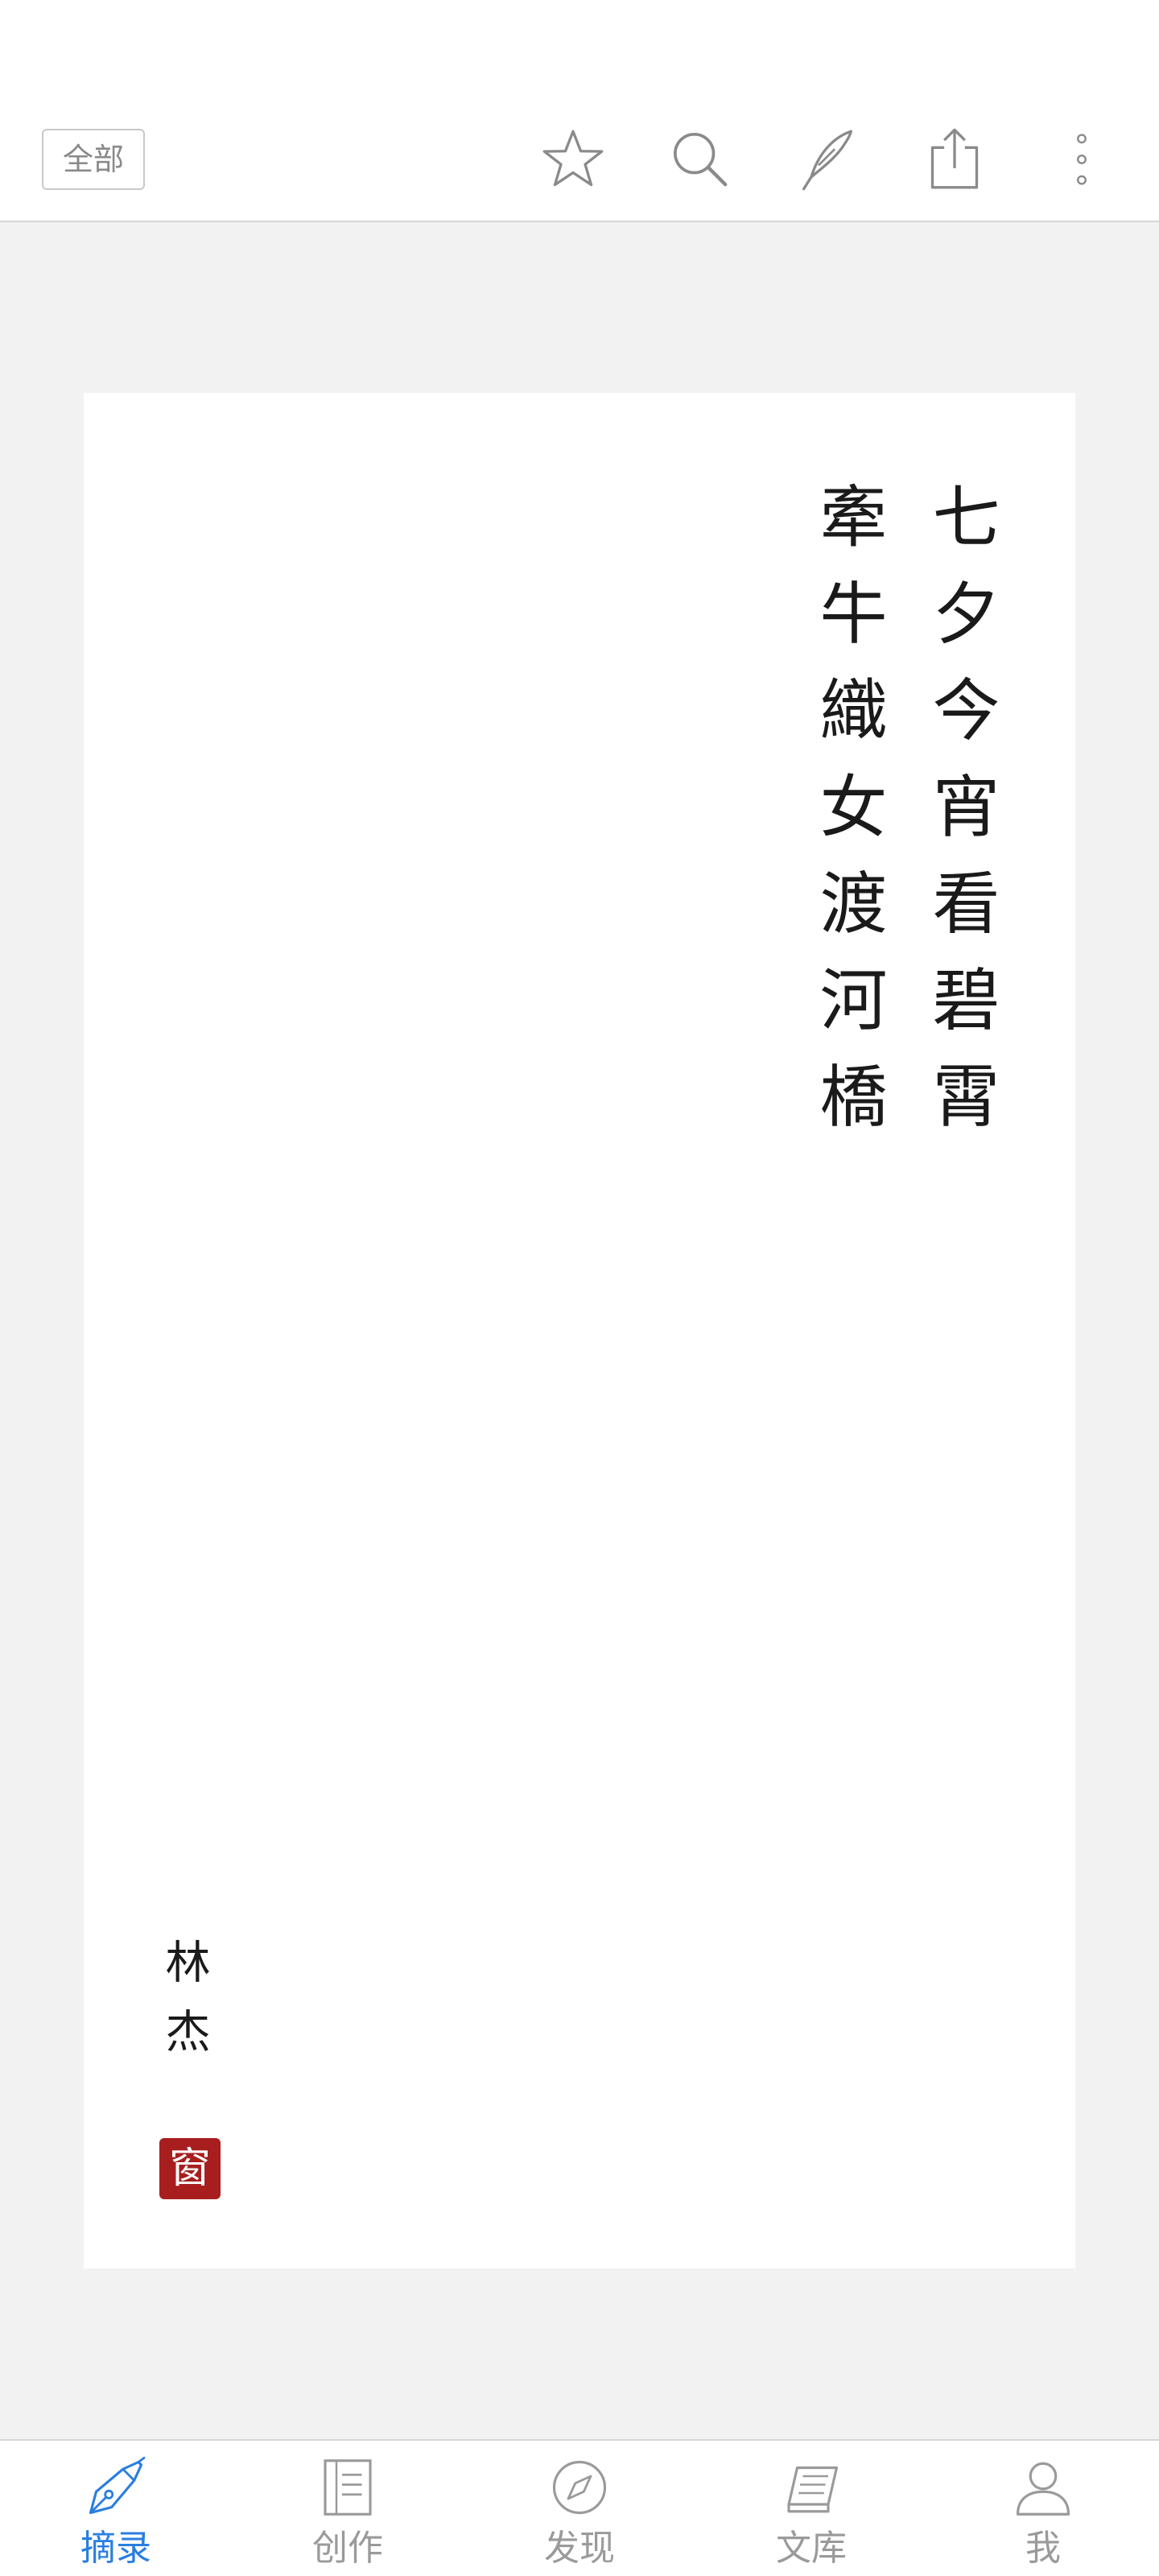 The height and width of the screenshot is (2576, 1159). What do you see at coordinates (115, 2548) in the screenshot?
I see `nav-label-excerpt: 摘录` at bounding box center [115, 2548].